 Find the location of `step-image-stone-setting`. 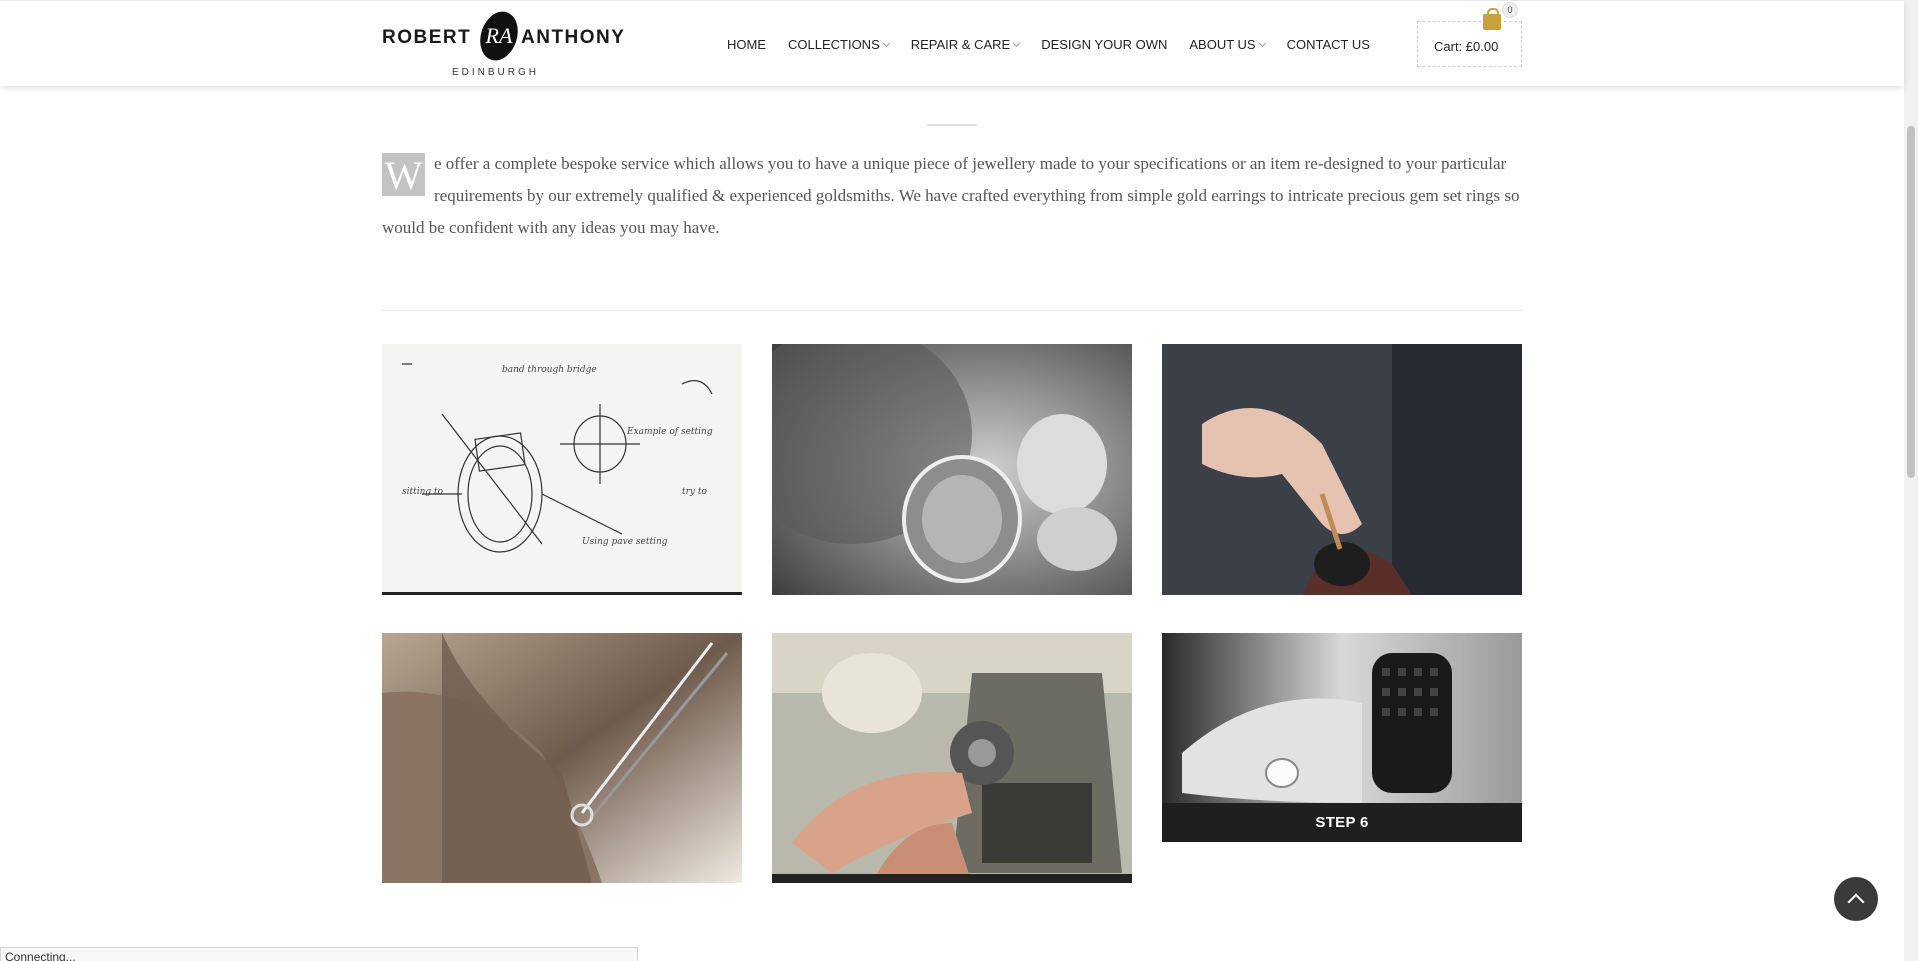

step-image-stone-setting is located at coordinates (1342, 469).